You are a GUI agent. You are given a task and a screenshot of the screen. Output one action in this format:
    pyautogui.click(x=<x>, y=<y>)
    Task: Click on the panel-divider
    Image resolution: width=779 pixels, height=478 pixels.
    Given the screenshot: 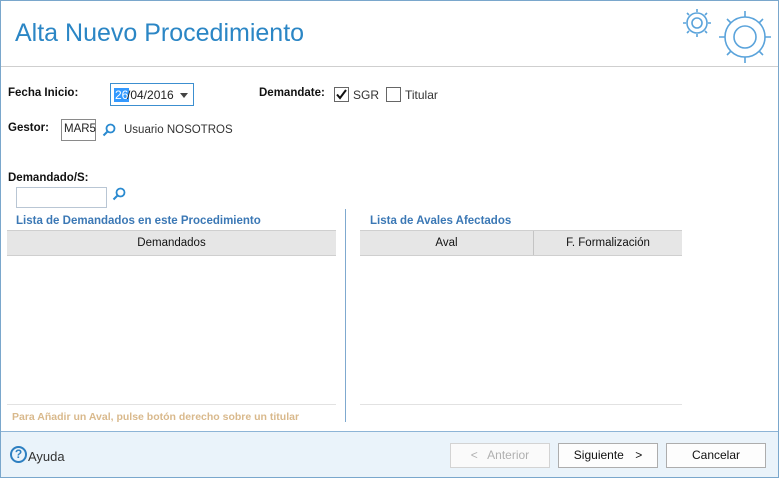 What is the action you would take?
    pyautogui.click(x=345, y=315)
    